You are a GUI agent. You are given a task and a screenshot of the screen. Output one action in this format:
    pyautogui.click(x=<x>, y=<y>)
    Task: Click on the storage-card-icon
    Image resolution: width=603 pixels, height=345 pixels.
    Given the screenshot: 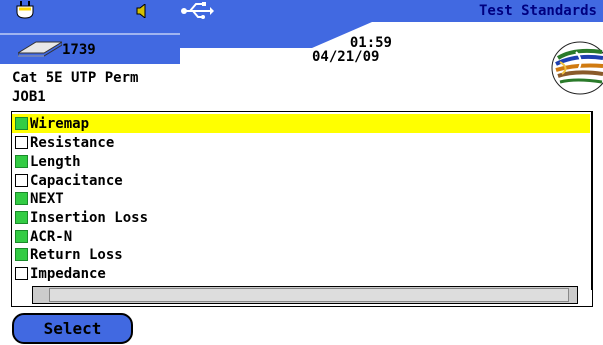 What is the action you would take?
    pyautogui.click(x=40, y=49)
    